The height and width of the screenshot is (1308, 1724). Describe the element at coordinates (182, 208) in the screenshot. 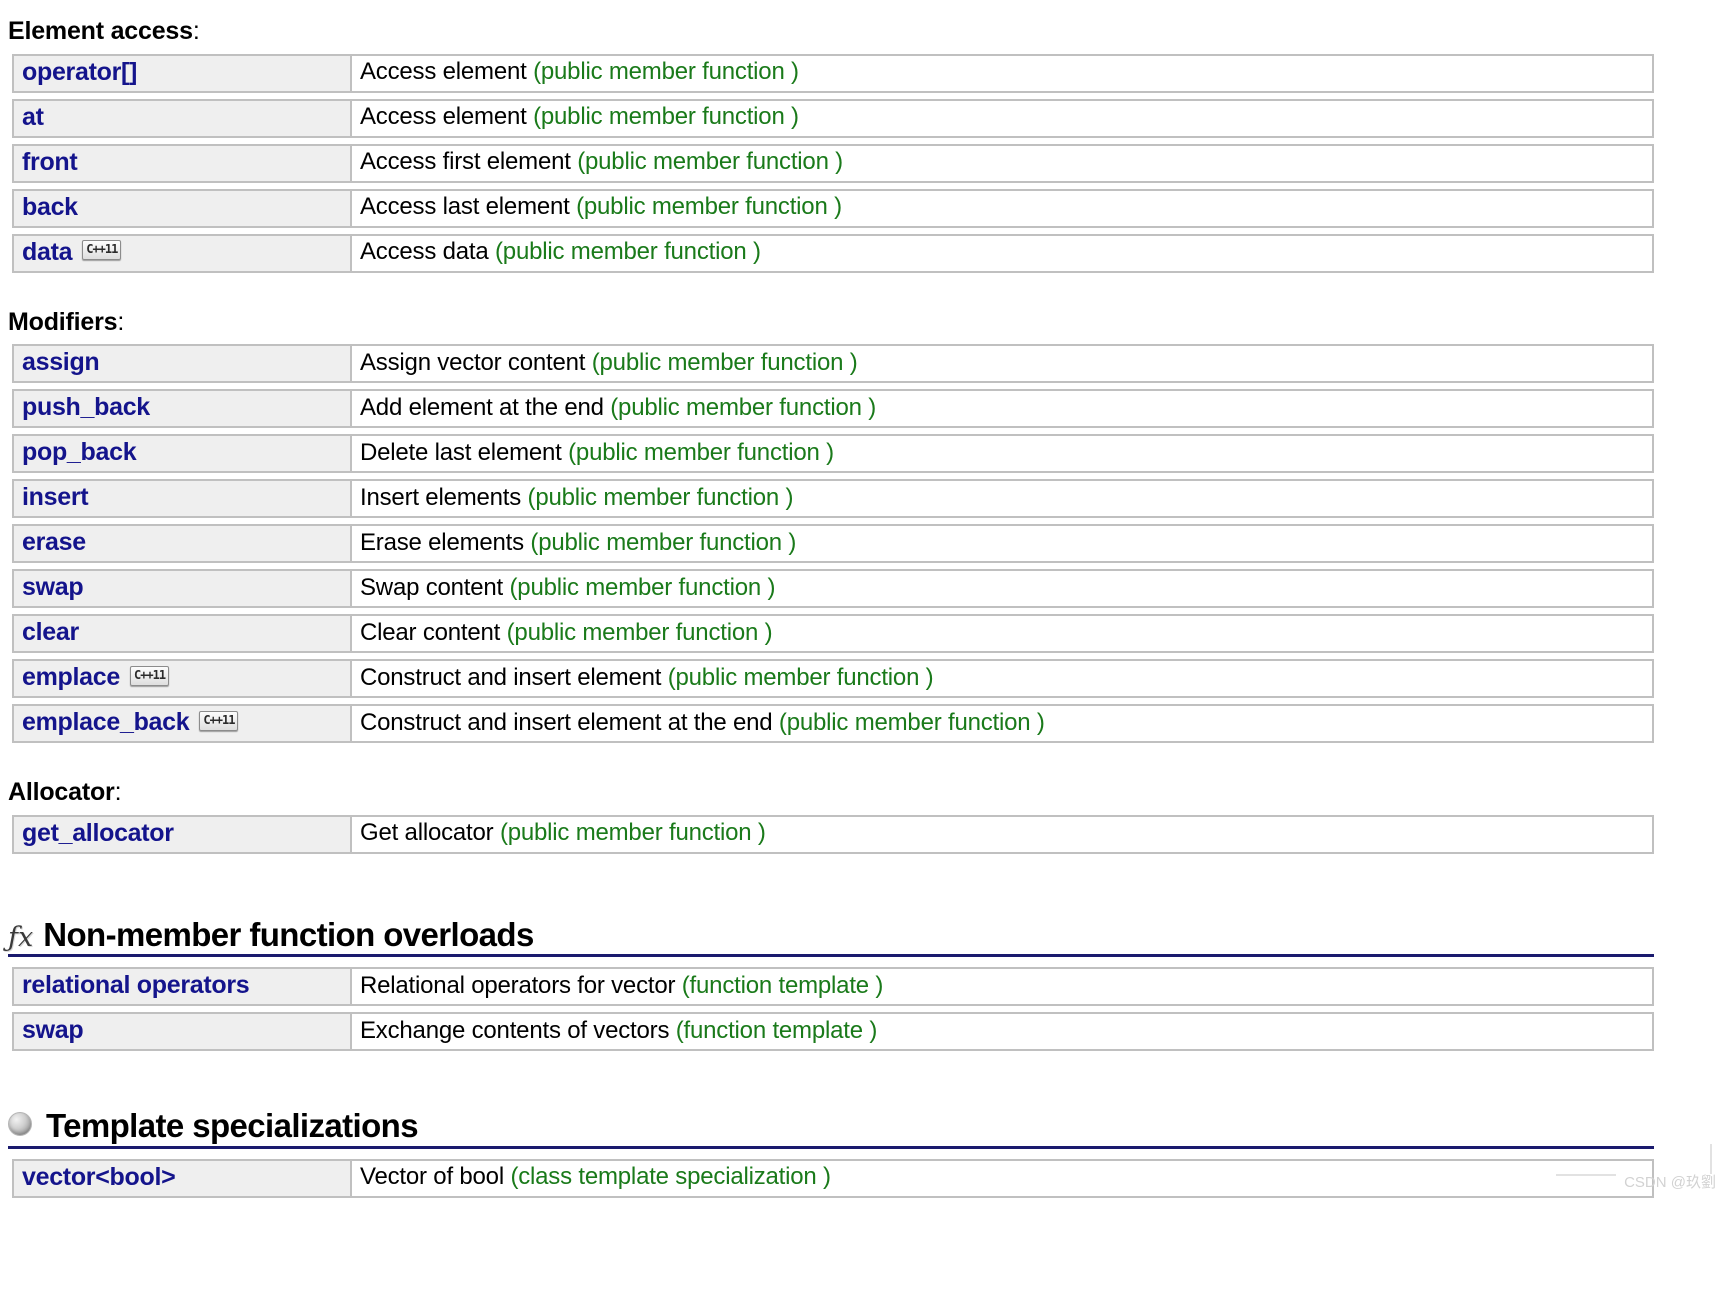

I see `row-name-cell: back` at that location.